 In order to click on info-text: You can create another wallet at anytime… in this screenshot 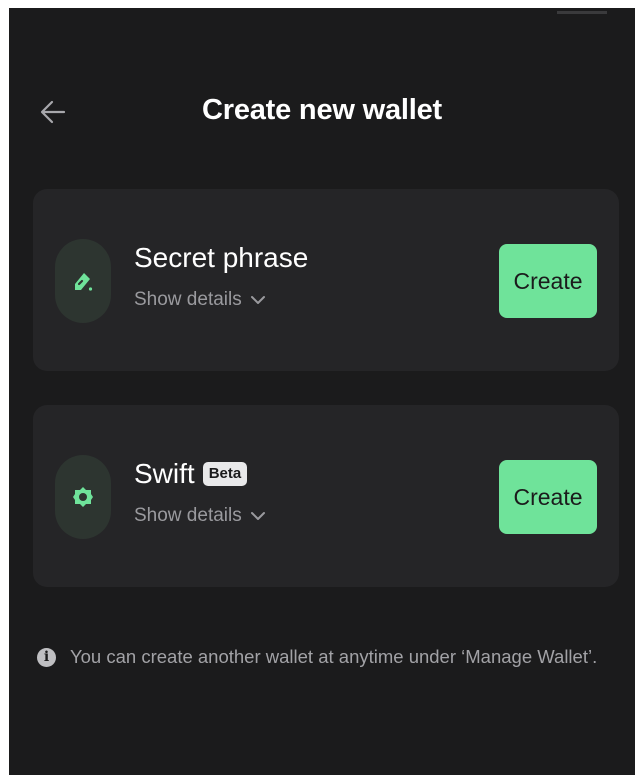, I will do `click(334, 656)`.